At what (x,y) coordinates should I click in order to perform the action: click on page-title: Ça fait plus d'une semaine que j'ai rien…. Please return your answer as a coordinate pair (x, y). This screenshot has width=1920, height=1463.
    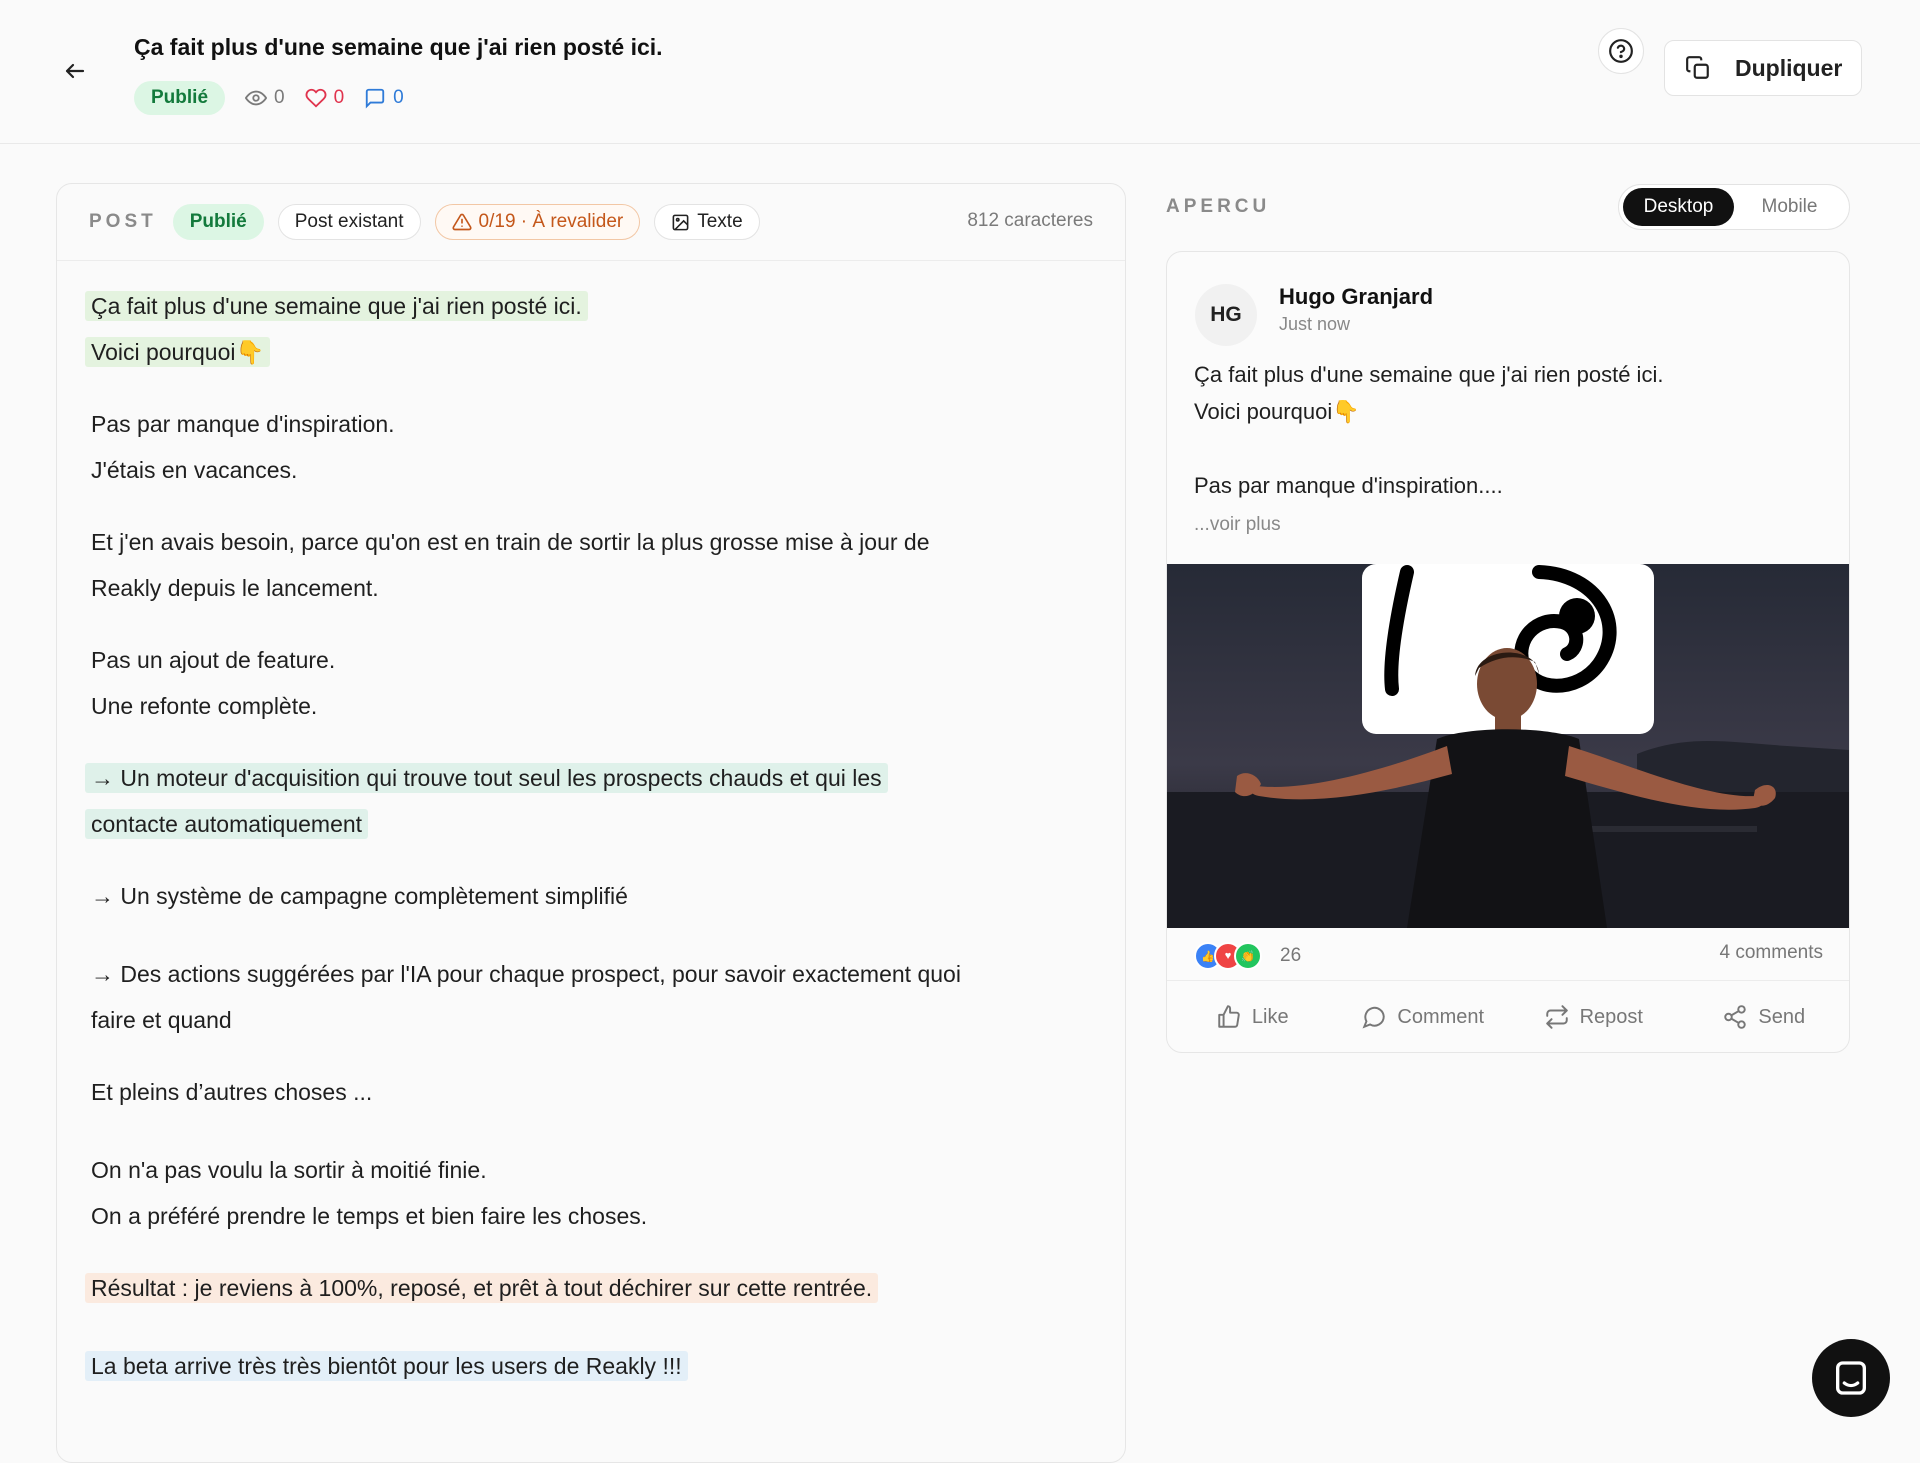
    Looking at the image, I should click on (398, 47).